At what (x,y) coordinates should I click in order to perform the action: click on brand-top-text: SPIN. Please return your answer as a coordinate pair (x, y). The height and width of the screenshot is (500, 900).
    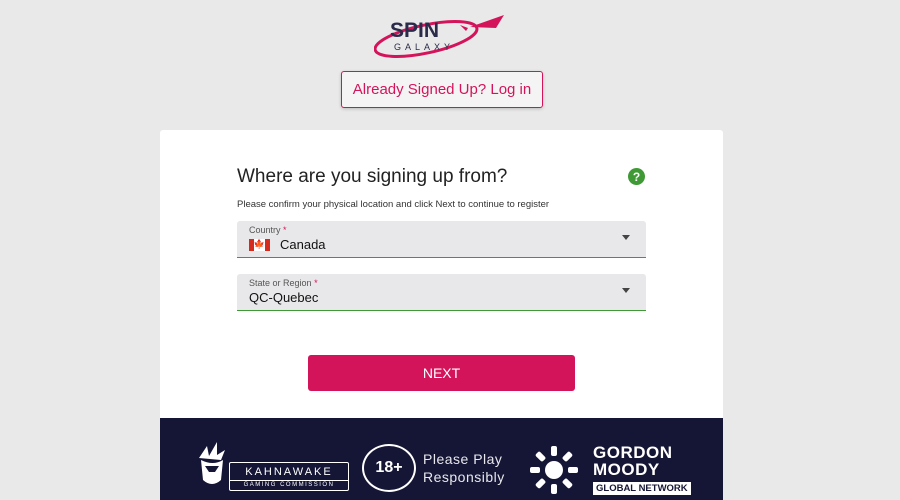
    Looking at the image, I should click on (414, 30).